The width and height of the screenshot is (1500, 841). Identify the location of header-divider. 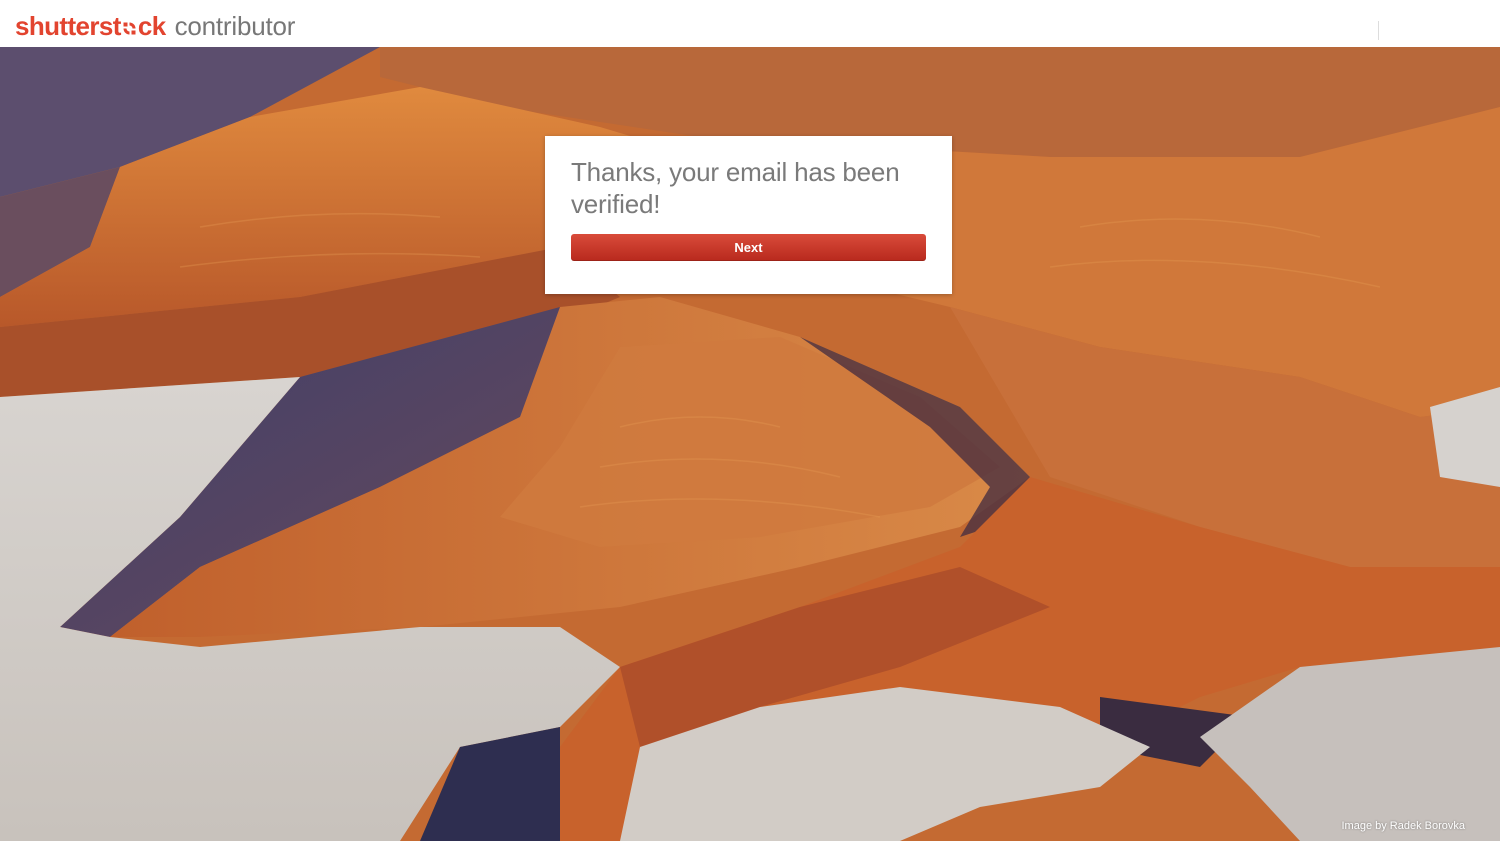
(1378, 30).